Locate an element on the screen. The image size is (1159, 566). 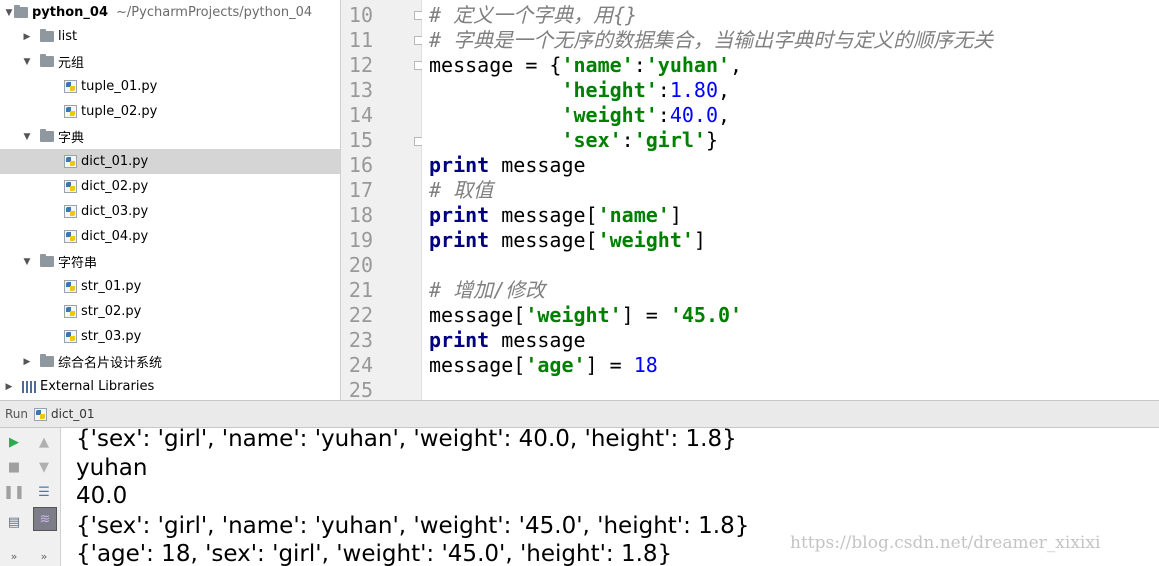
code-text: } is located at coordinates (712, 140).